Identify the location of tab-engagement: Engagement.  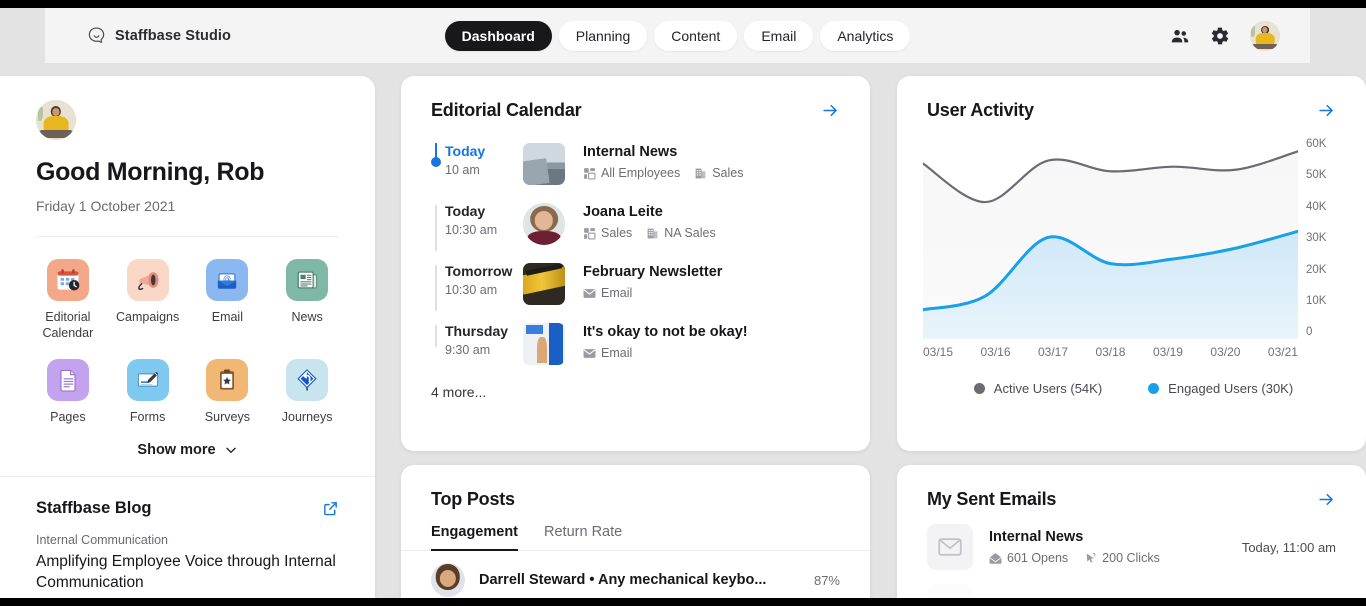
(475, 537).